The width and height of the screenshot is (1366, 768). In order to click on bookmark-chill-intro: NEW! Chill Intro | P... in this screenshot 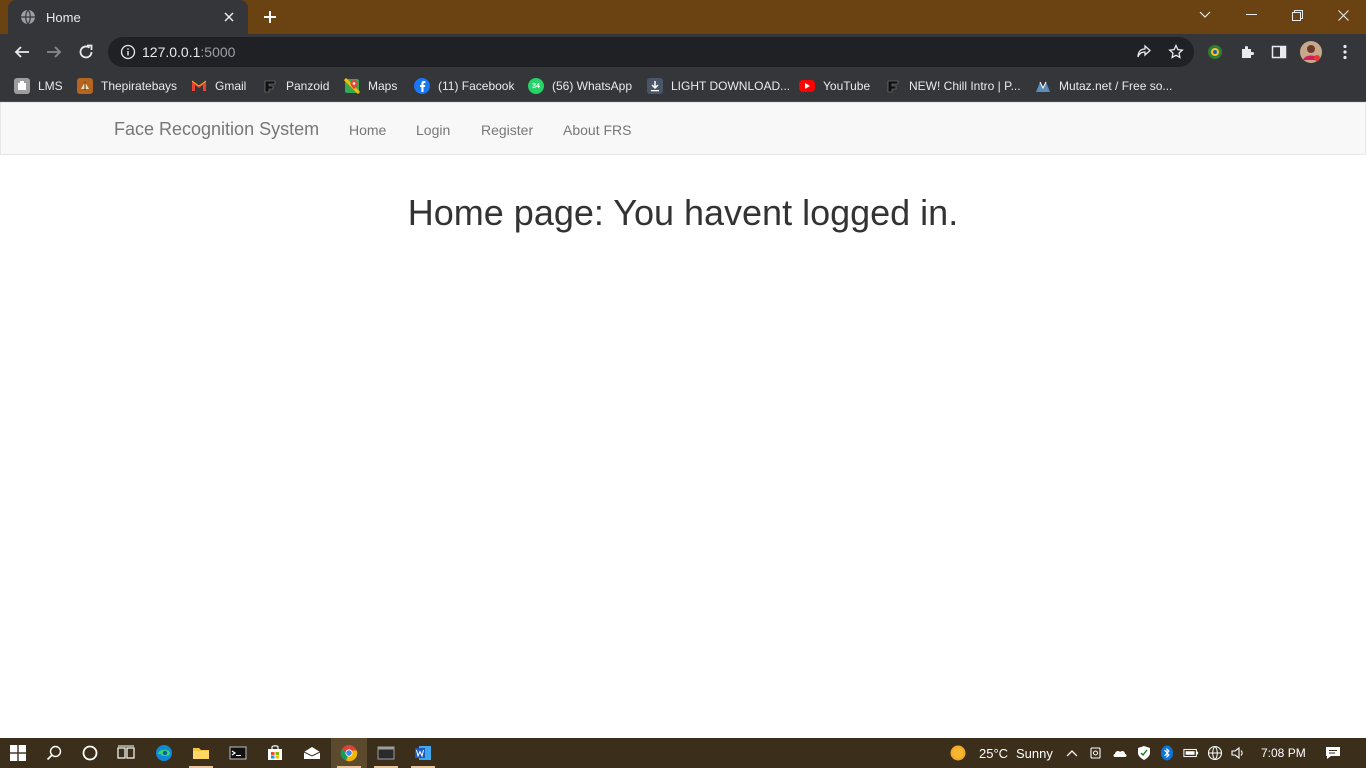, I will do `click(953, 86)`.